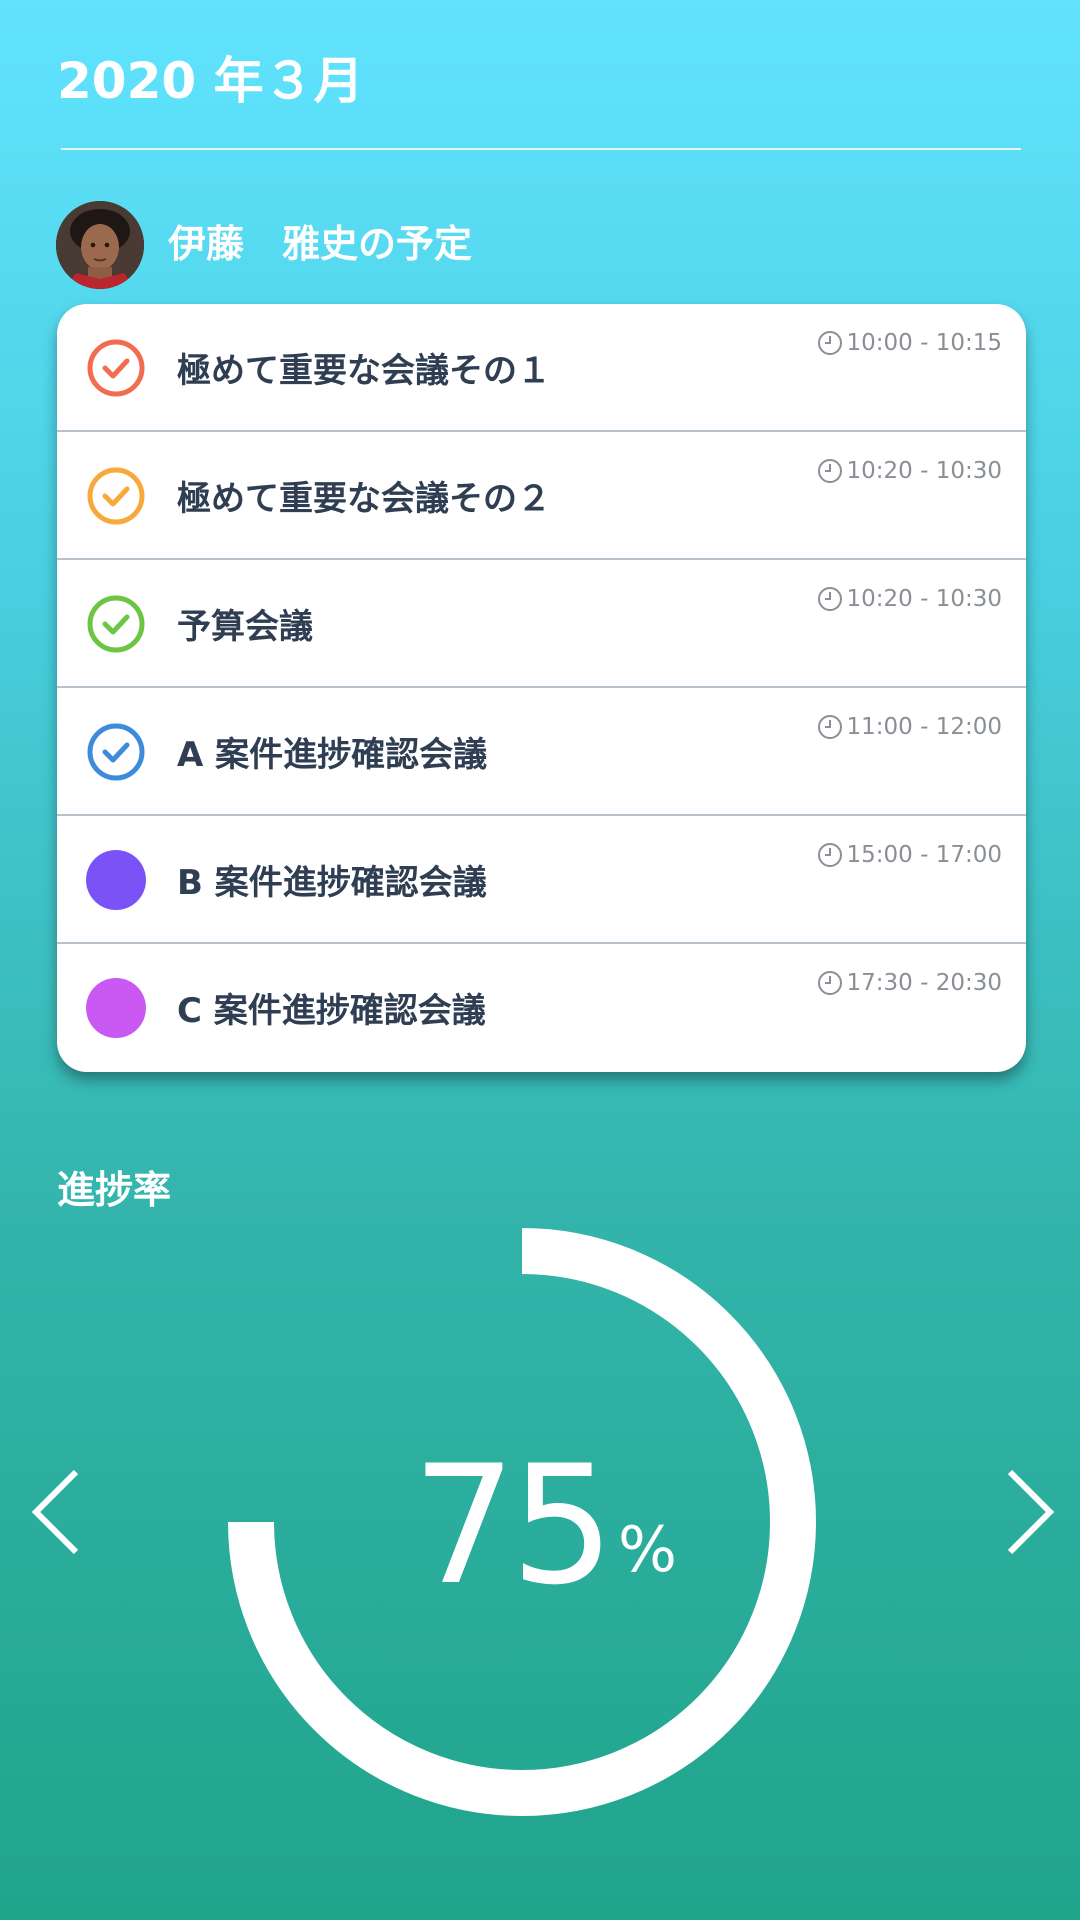  Describe the element at coordinates (364, 371) in the screenshot. I see `schedule-item-title: 極めて重要な会議その１` at that location.